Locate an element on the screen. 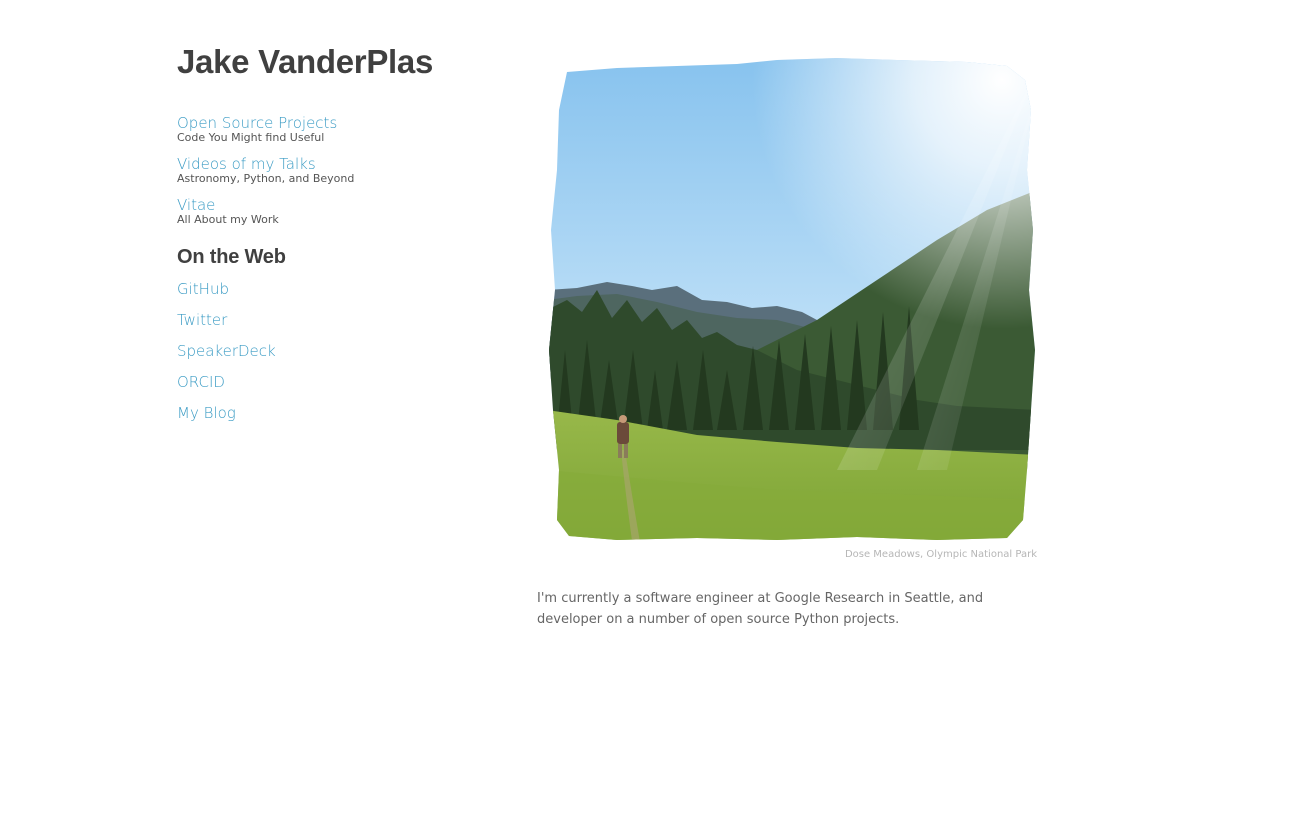 The image size is (1303, 830). orcid-link: ORCID is located at coordinates (342, 382).